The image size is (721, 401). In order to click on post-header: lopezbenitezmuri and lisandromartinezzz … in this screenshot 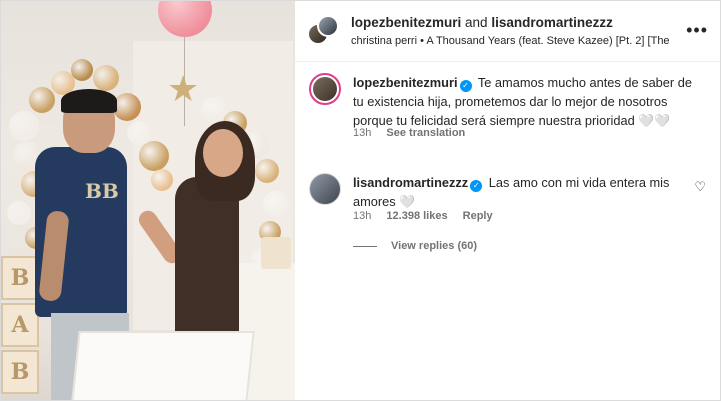, I will do `click(507, 31)`.